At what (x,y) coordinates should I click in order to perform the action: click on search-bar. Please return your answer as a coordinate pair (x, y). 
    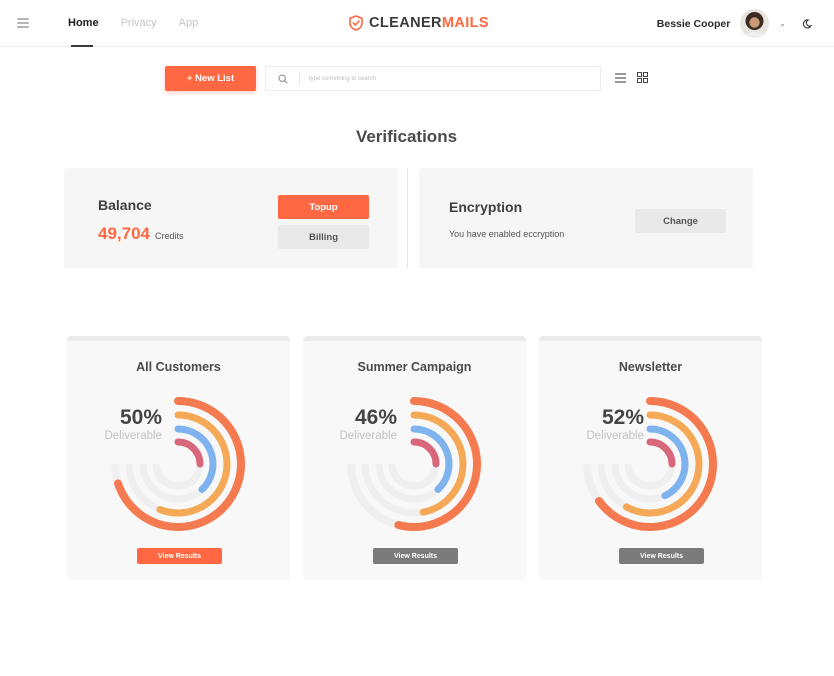
    Looking at the image, I should click on (433, 78).